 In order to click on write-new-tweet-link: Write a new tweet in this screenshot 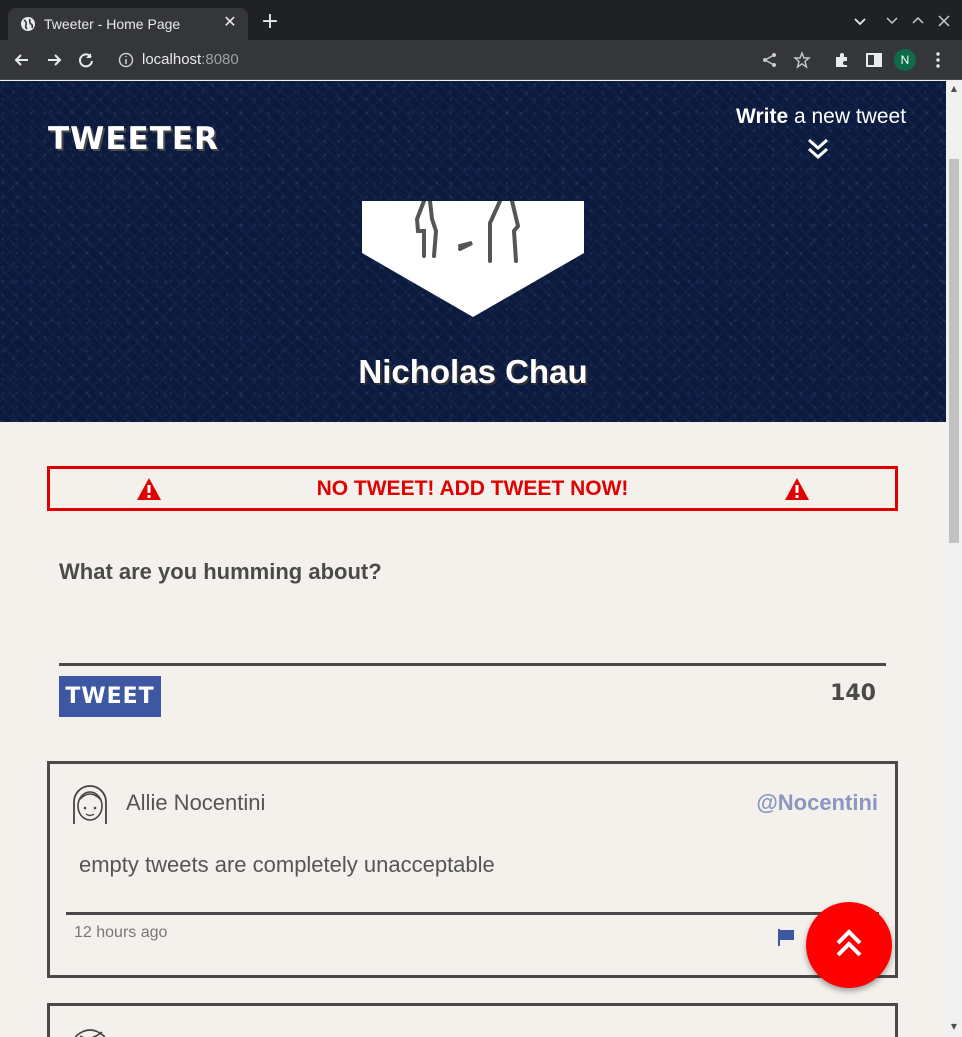, I will do `click(821, 117)`.